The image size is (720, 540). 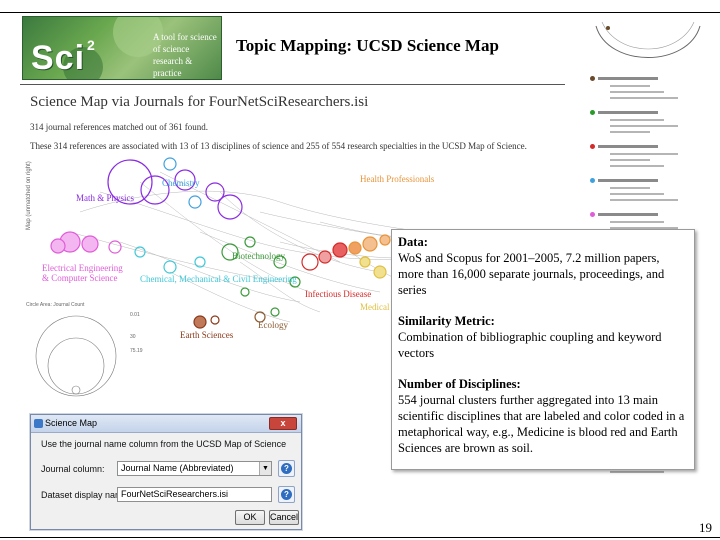 I want to click on label-health-professionals: Health Professionals, so click(x=397, y=179).